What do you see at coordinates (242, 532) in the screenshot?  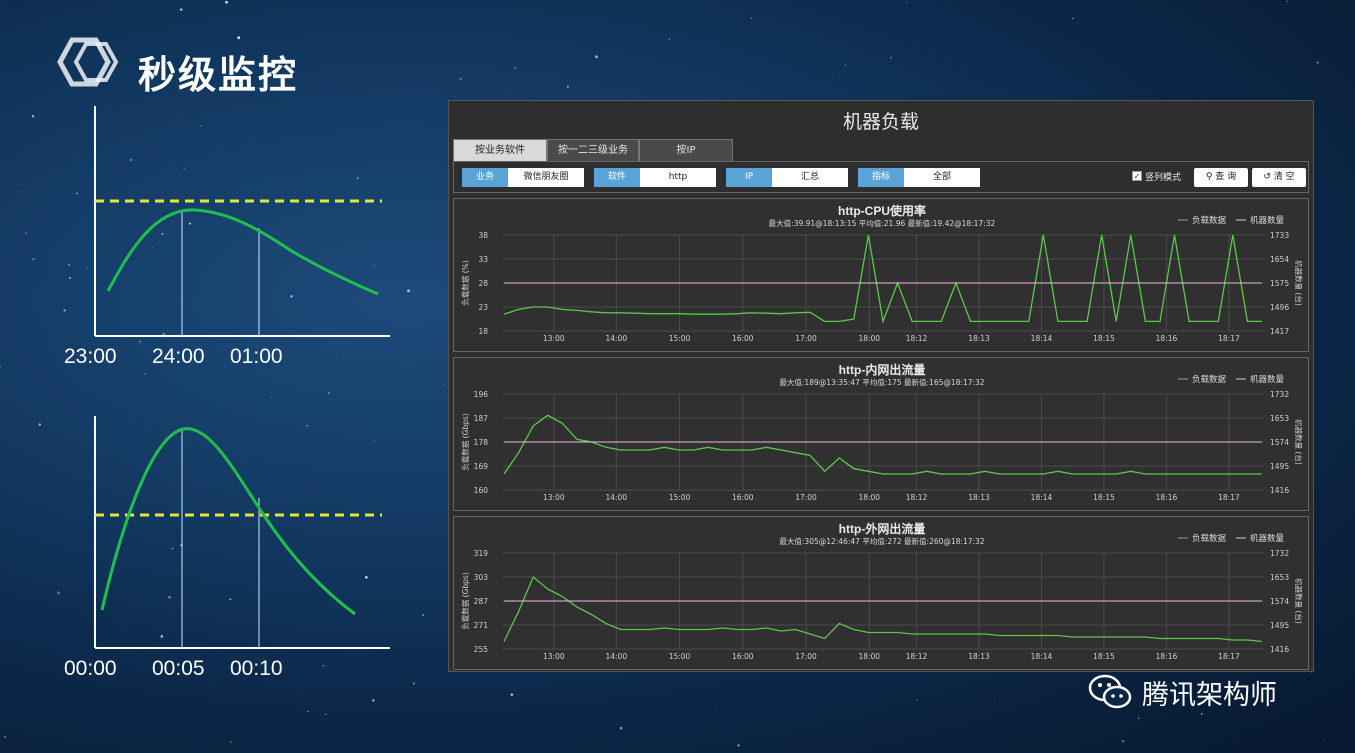 I see `illustration-curve-bottom` at bounding box center [242, 532].